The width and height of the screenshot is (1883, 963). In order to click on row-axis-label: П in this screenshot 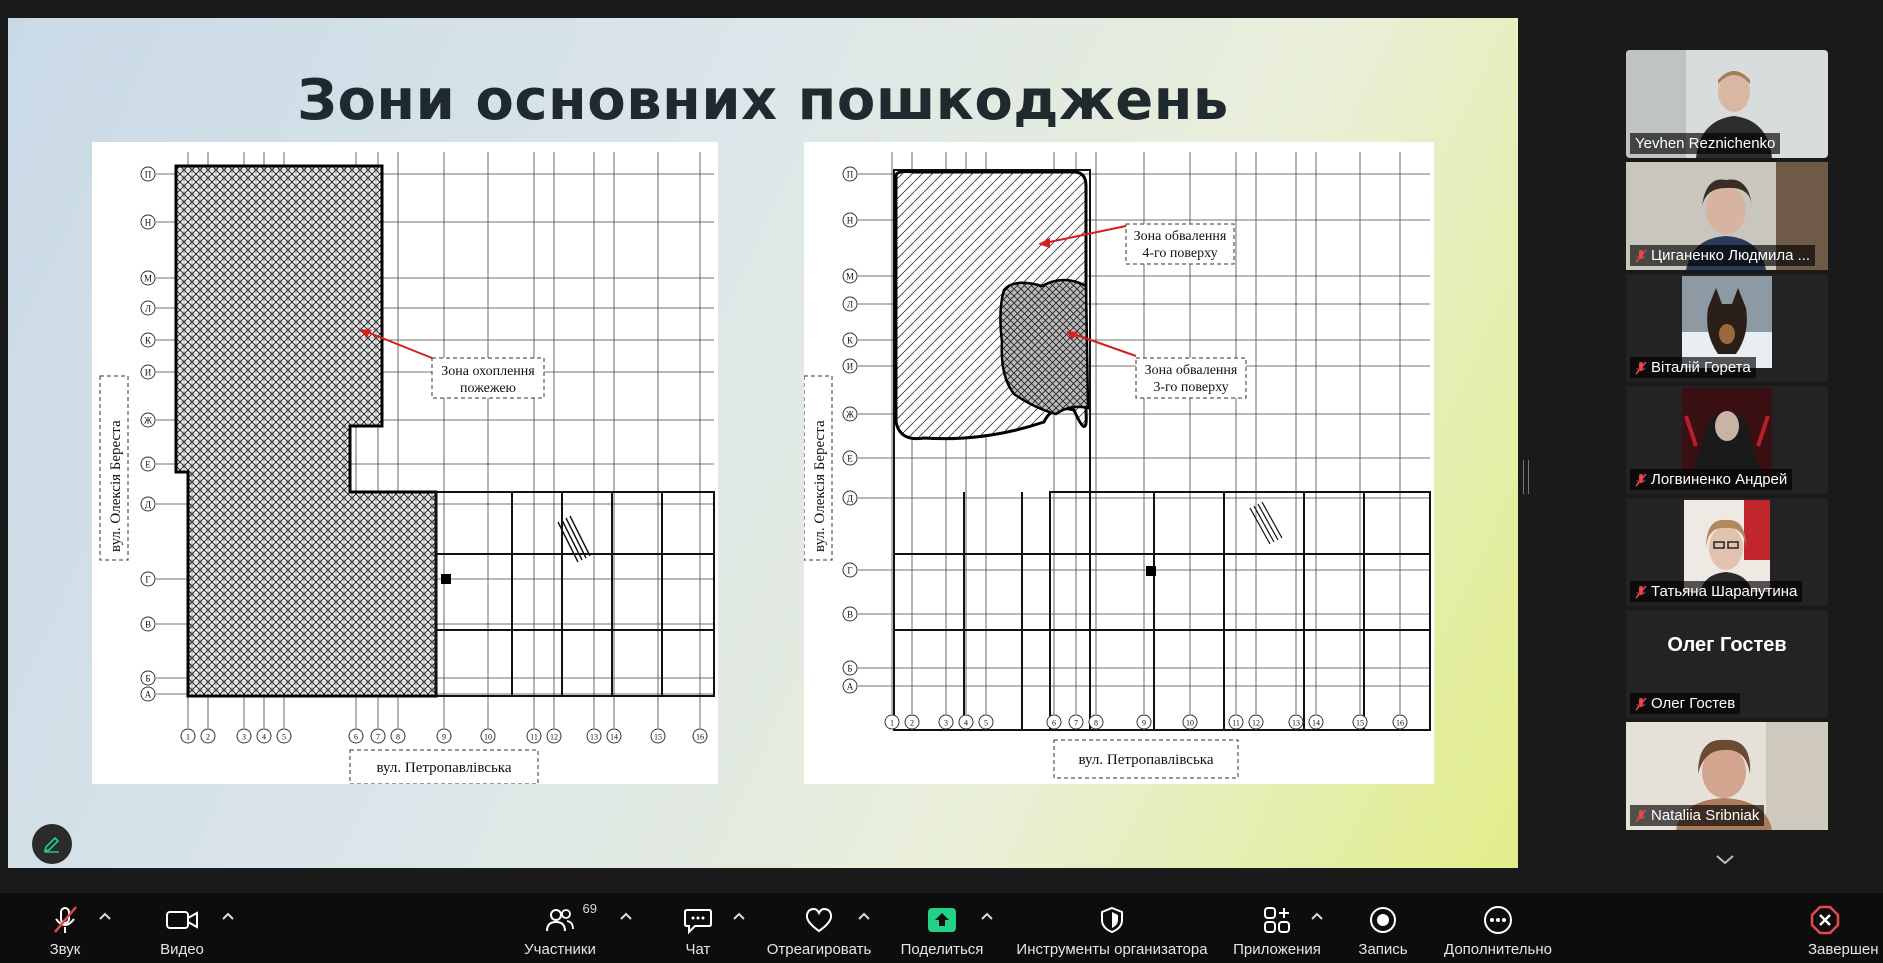, I will do `click(850, 175)`.